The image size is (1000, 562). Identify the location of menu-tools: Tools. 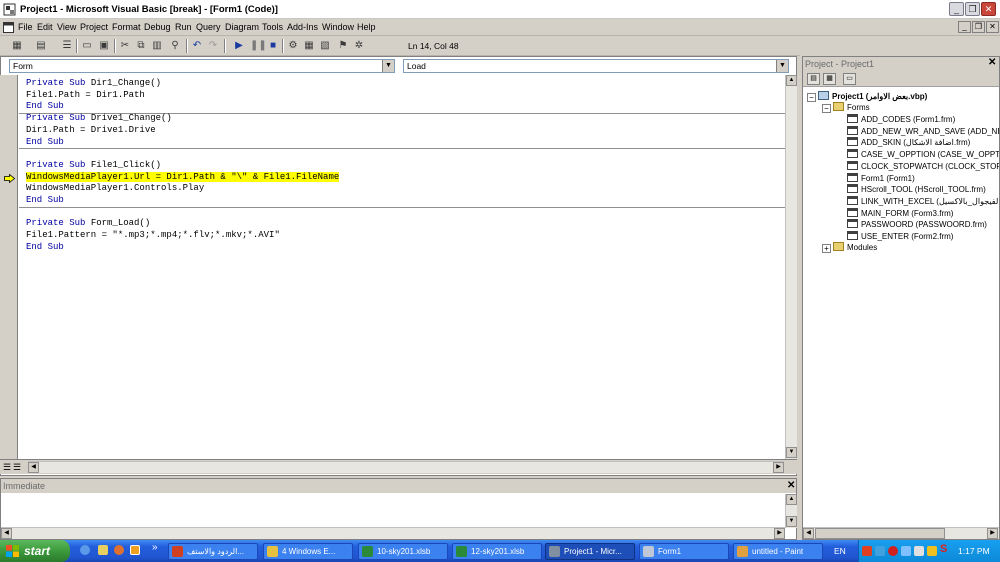
(272, 27).